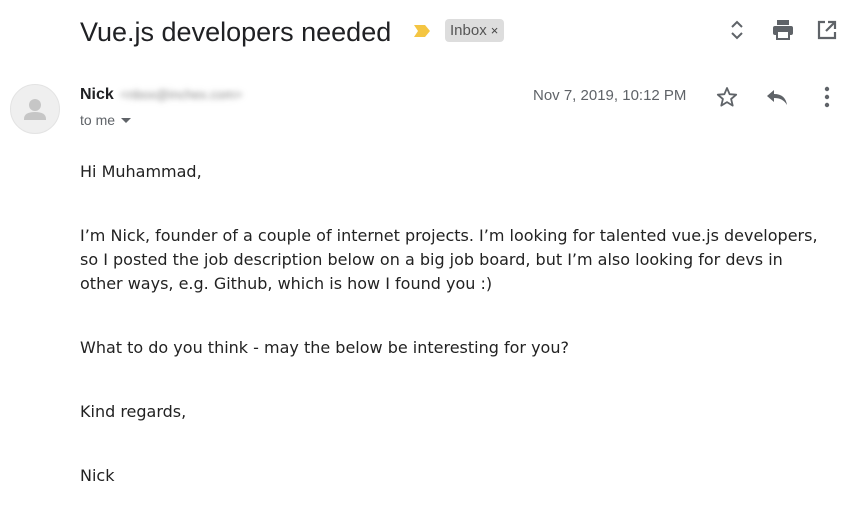 This screenshot has width=851, height=511. What do you see at coordinates (827, 97) in the screenshot?
I see `more-options-icon` at bounding box center [827, 97].